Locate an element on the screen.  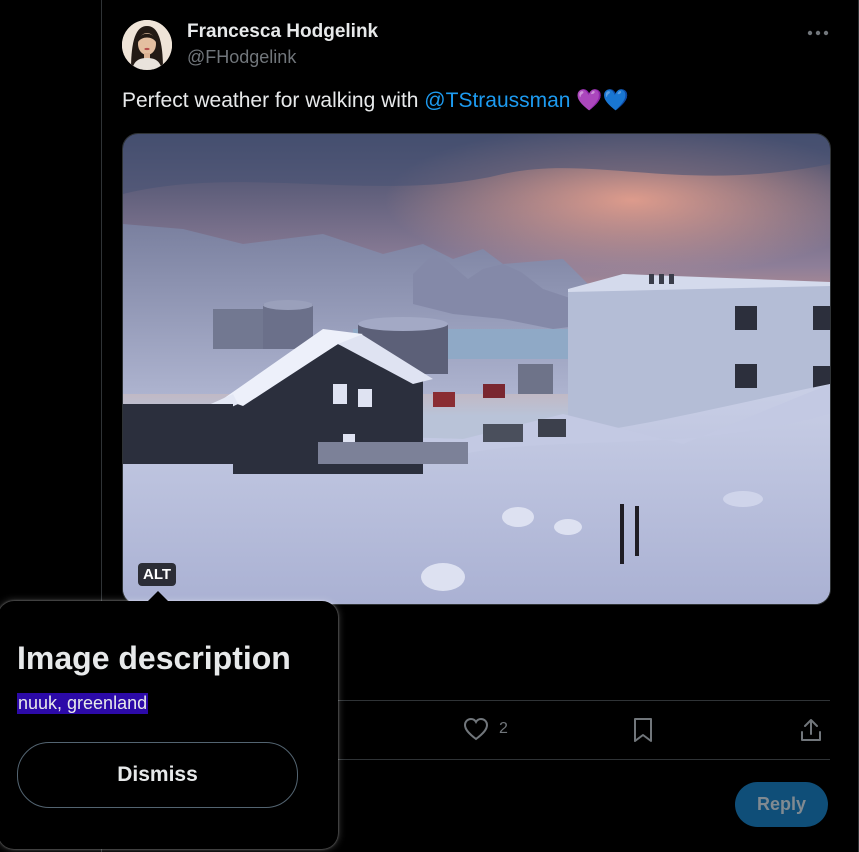
mention-link: @TStraussman is located at coordinates (497, 100).